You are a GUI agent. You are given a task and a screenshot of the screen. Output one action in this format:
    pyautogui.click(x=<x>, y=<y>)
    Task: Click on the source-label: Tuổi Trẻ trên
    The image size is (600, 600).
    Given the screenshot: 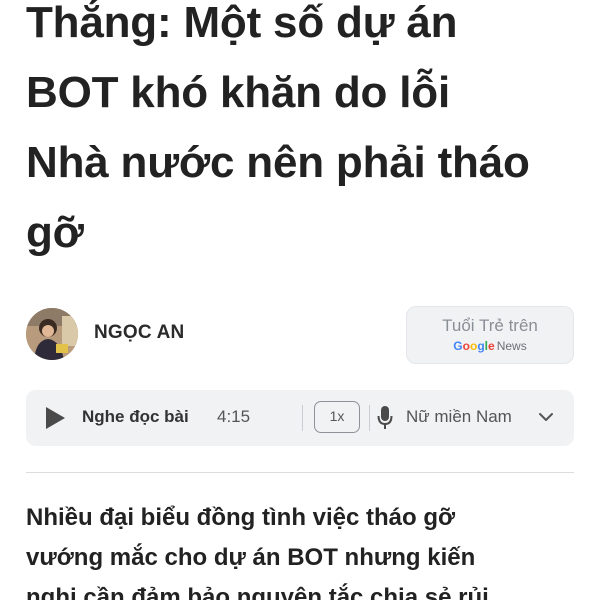 What is the action you would take?
    pyautogui.click(x=490, y=325)
    